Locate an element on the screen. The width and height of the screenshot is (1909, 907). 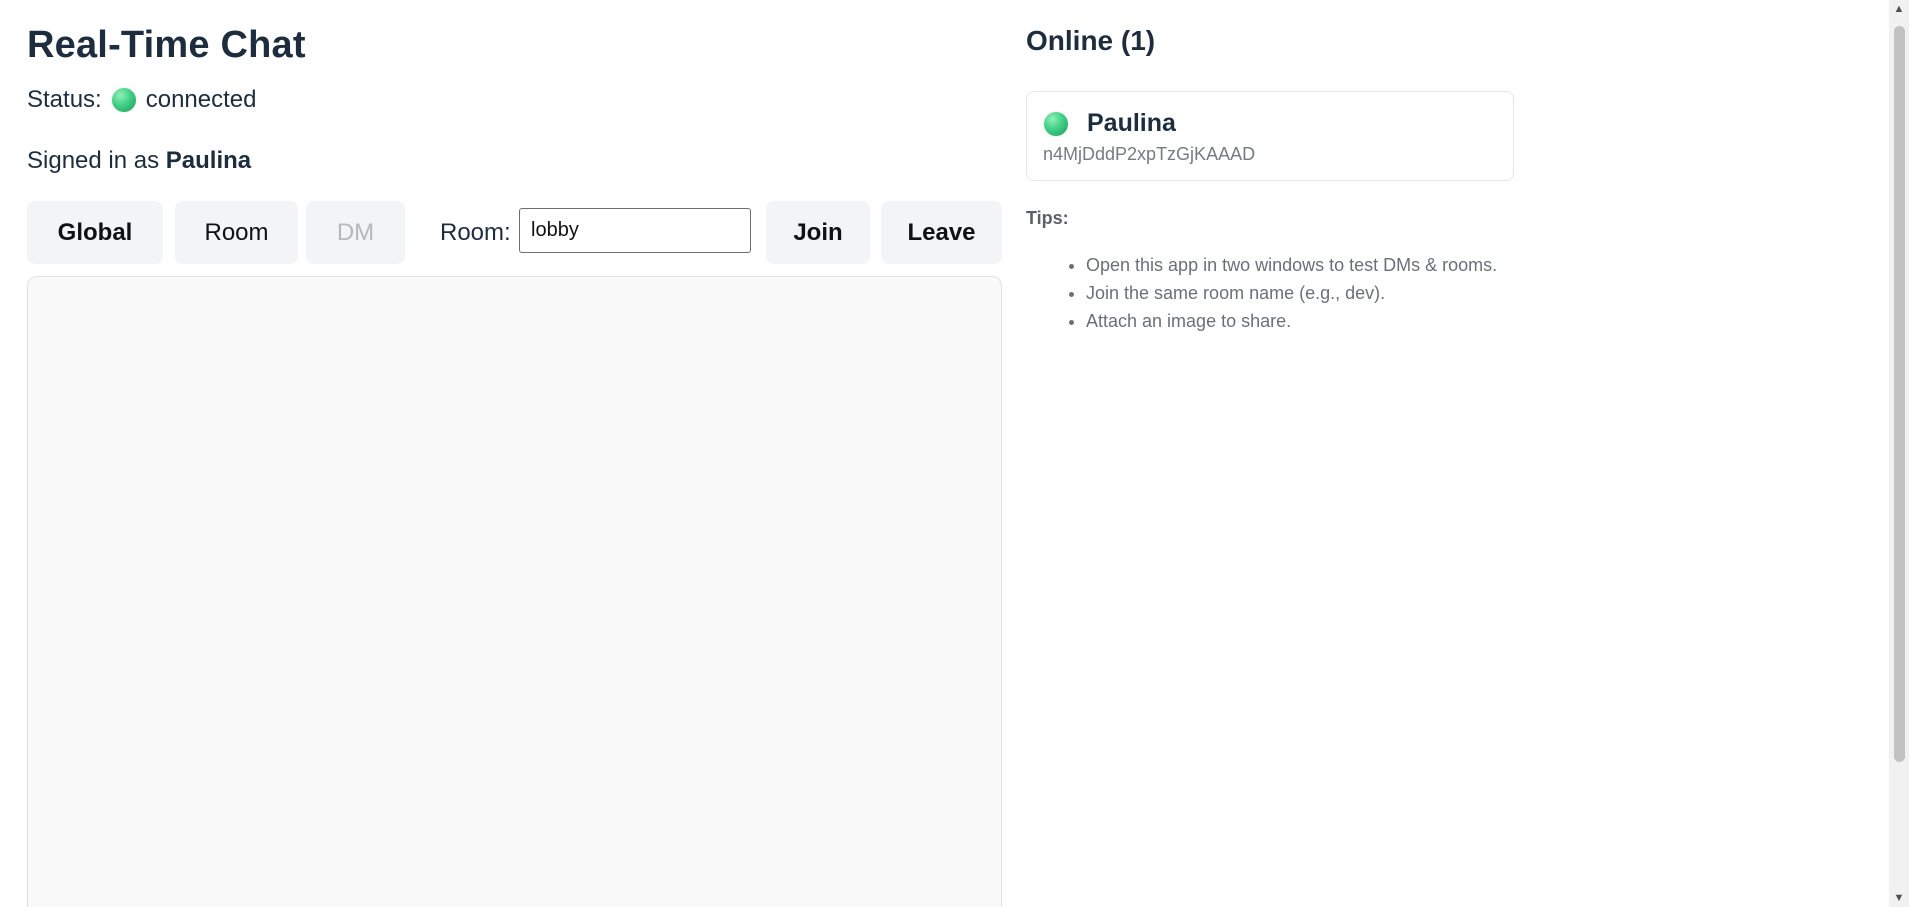
page-title: Real-Time Chat is located at coordinates (166, 45).